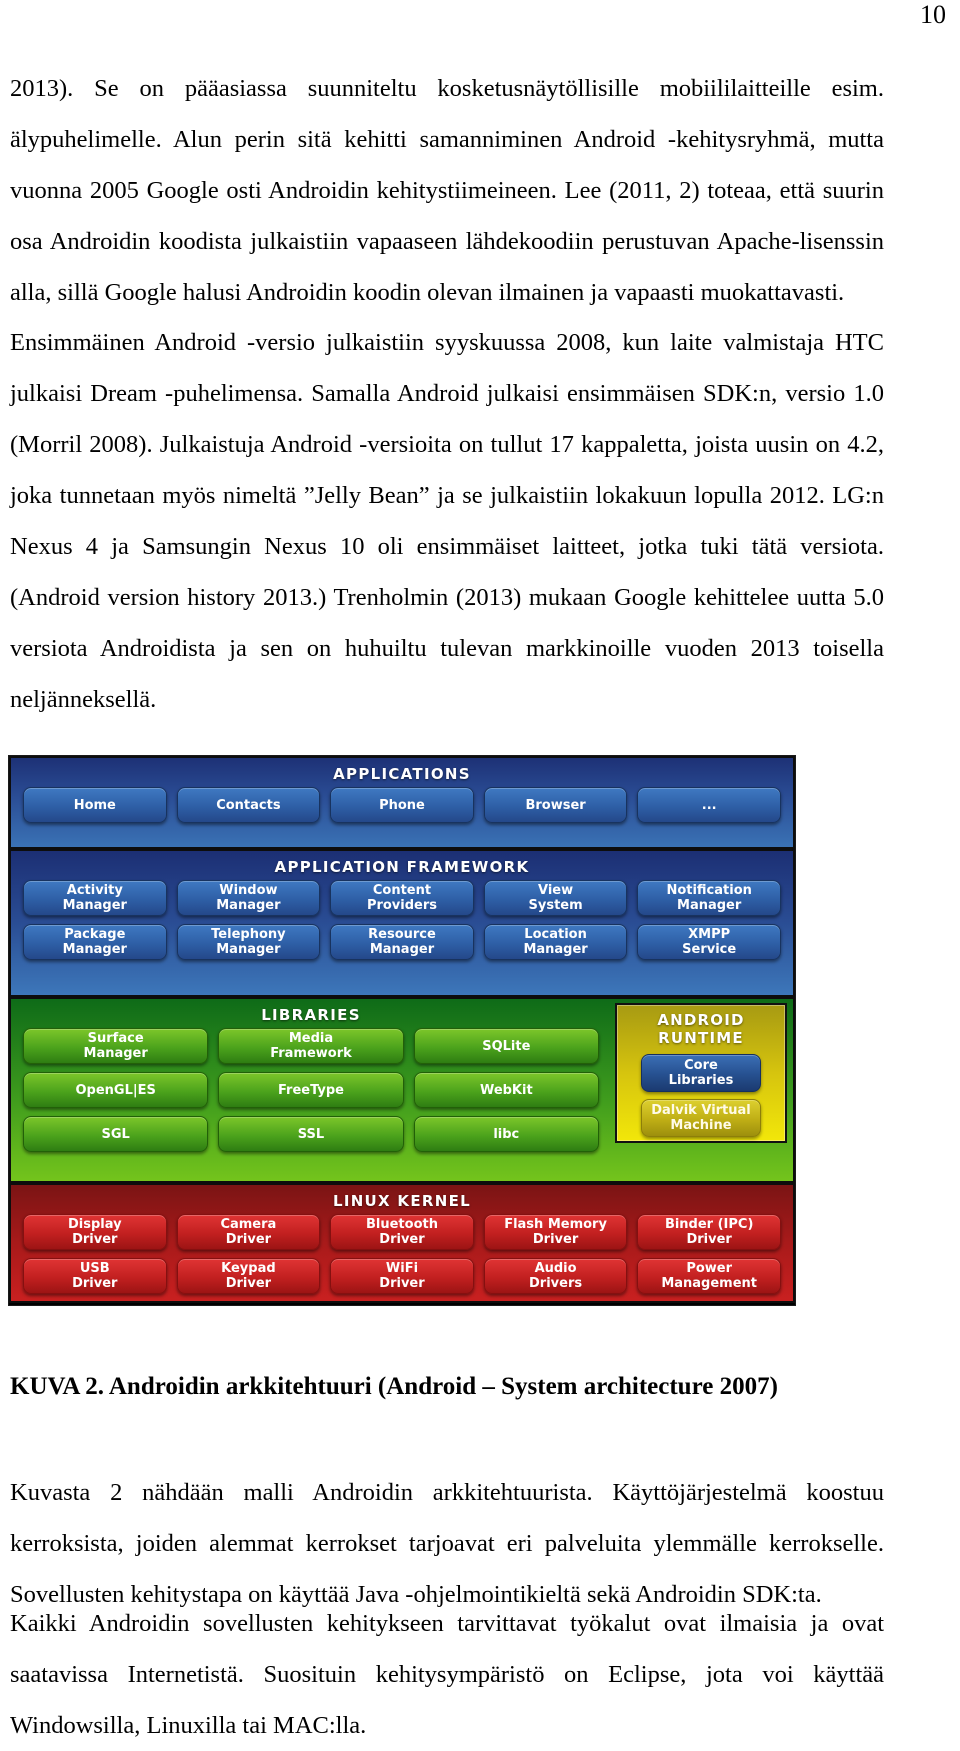  Describe the element at coordinates (709, 1232) in the screenshot. I see `krn-binder-ipc-driver: Binder (IPC) Driver` at that location.